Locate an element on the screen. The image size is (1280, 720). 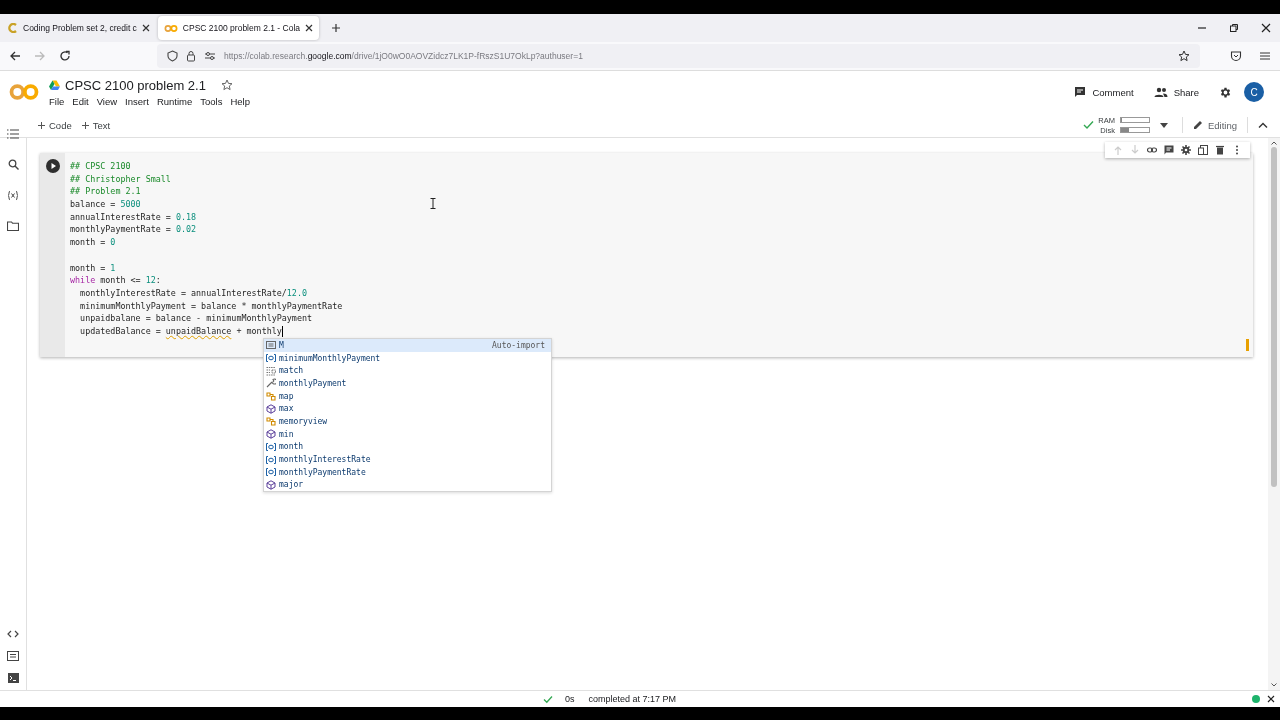
code-line: ## CPSC 2100 is located at coordinates (100, 166).